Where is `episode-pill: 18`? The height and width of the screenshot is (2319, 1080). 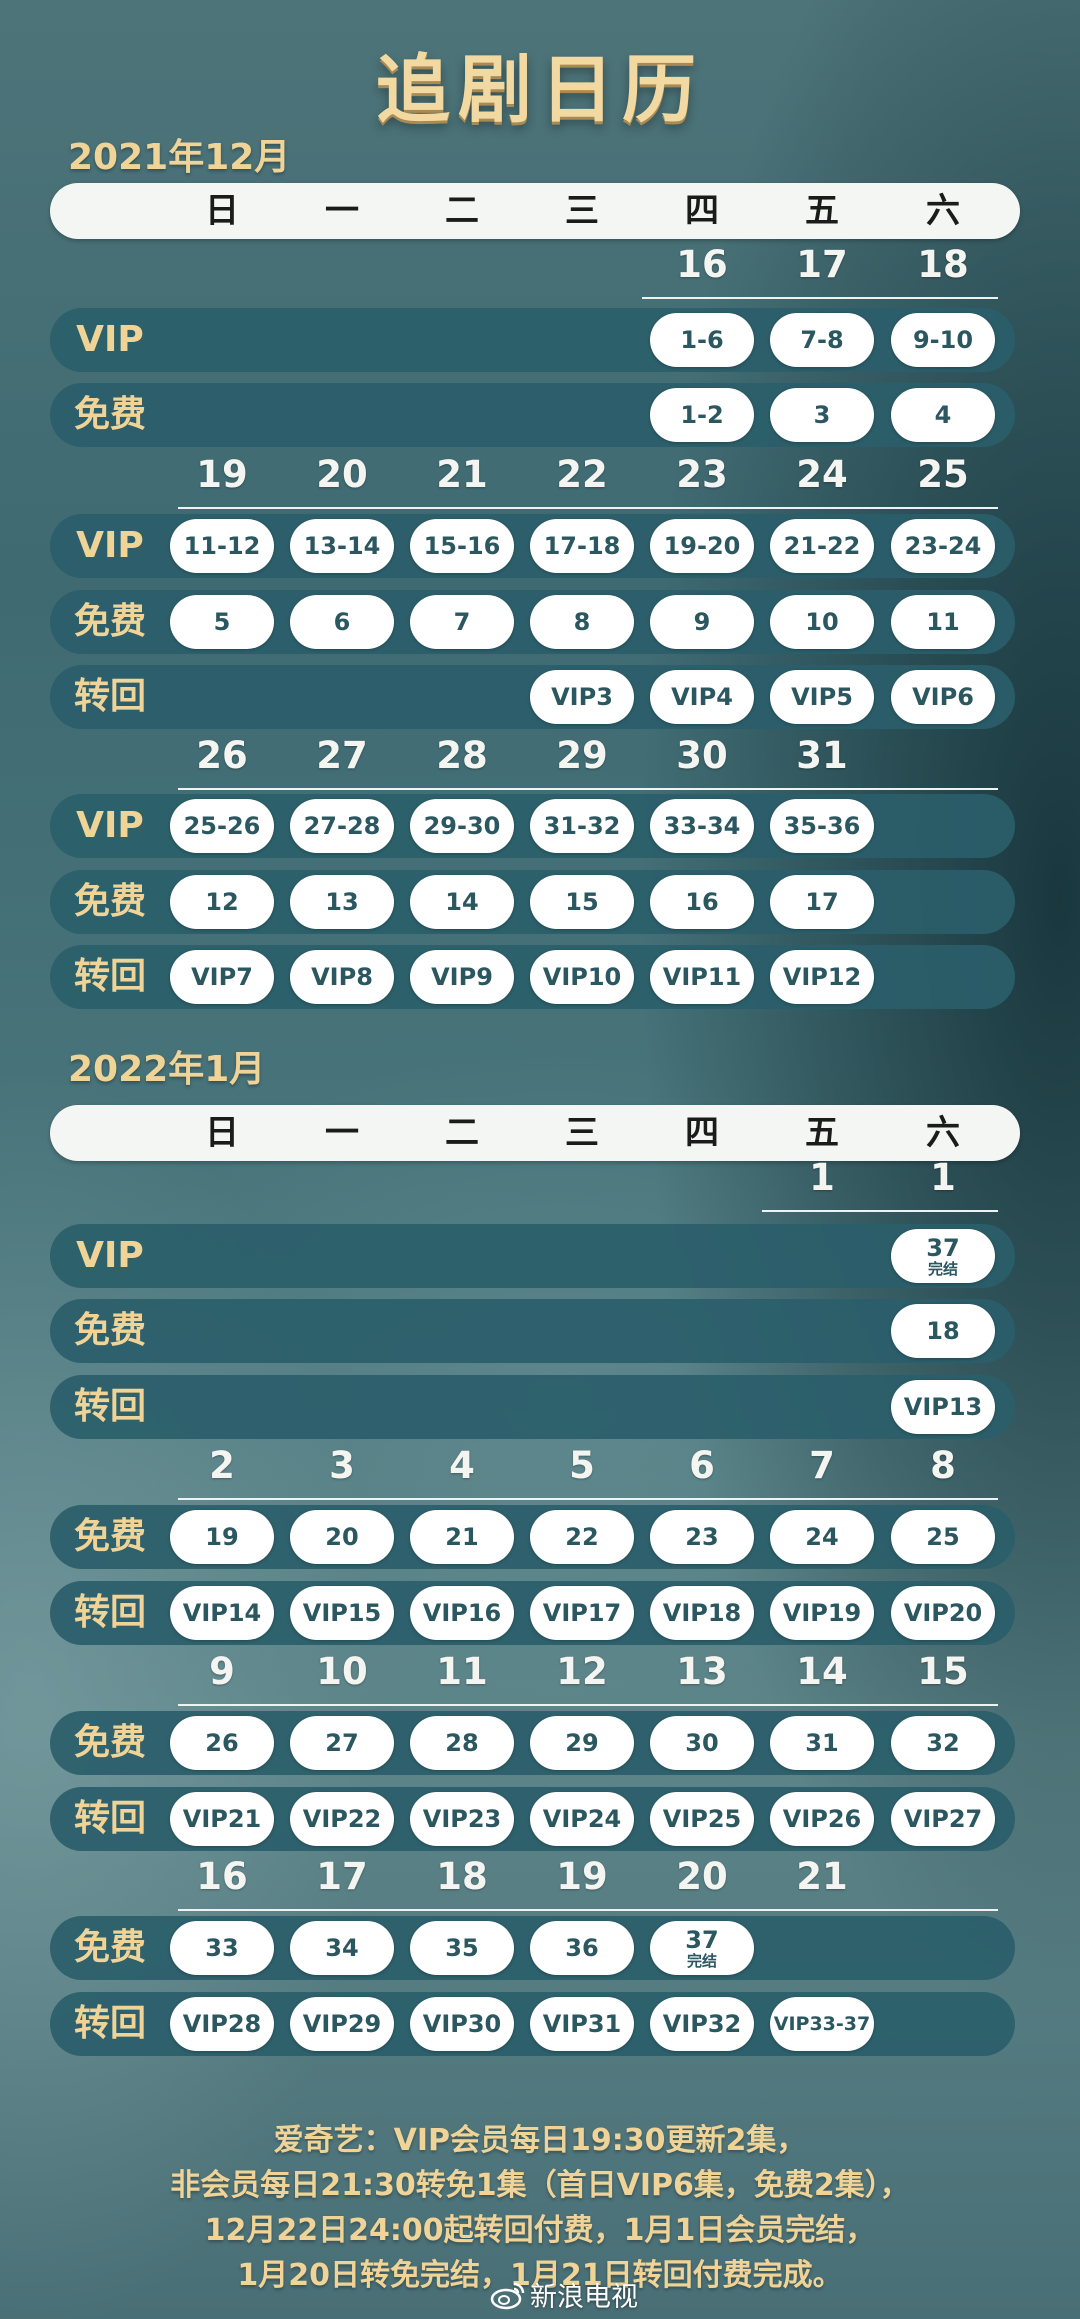
episode-pill: 18 is located at coordinates (943, 1331).